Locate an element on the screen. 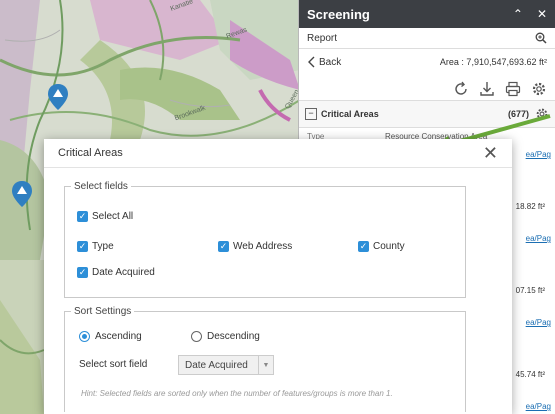  report-label: Report is located at coordinates (322, 38).